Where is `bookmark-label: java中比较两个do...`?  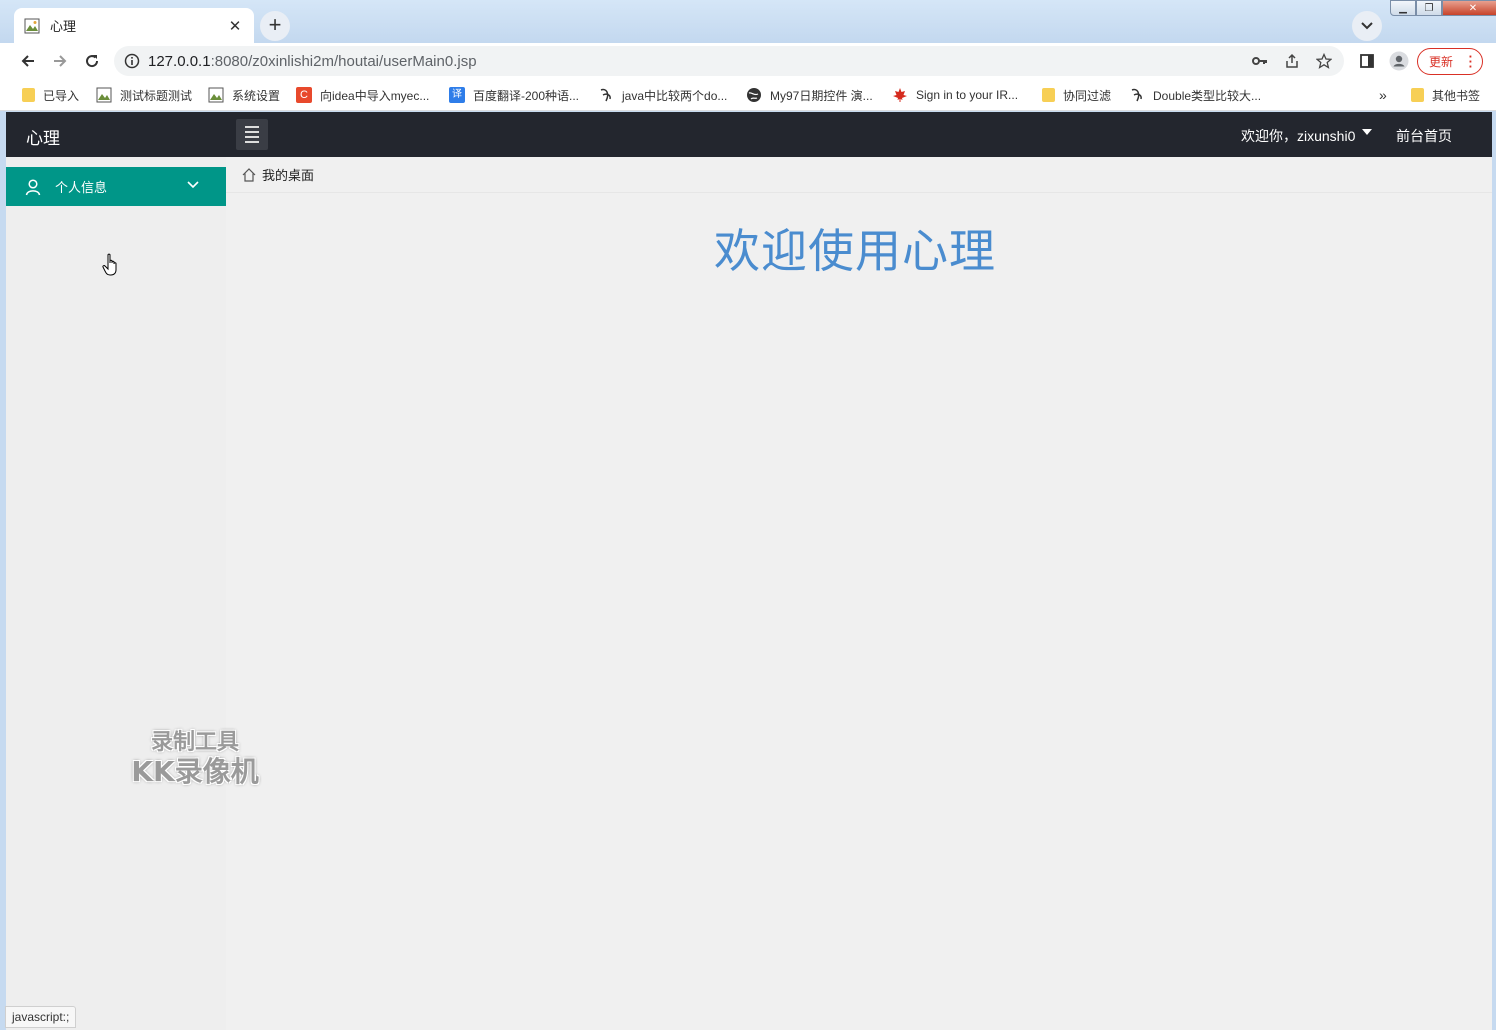 bookmark-label: java中比较两个do... is located at coordinates (675, 95).